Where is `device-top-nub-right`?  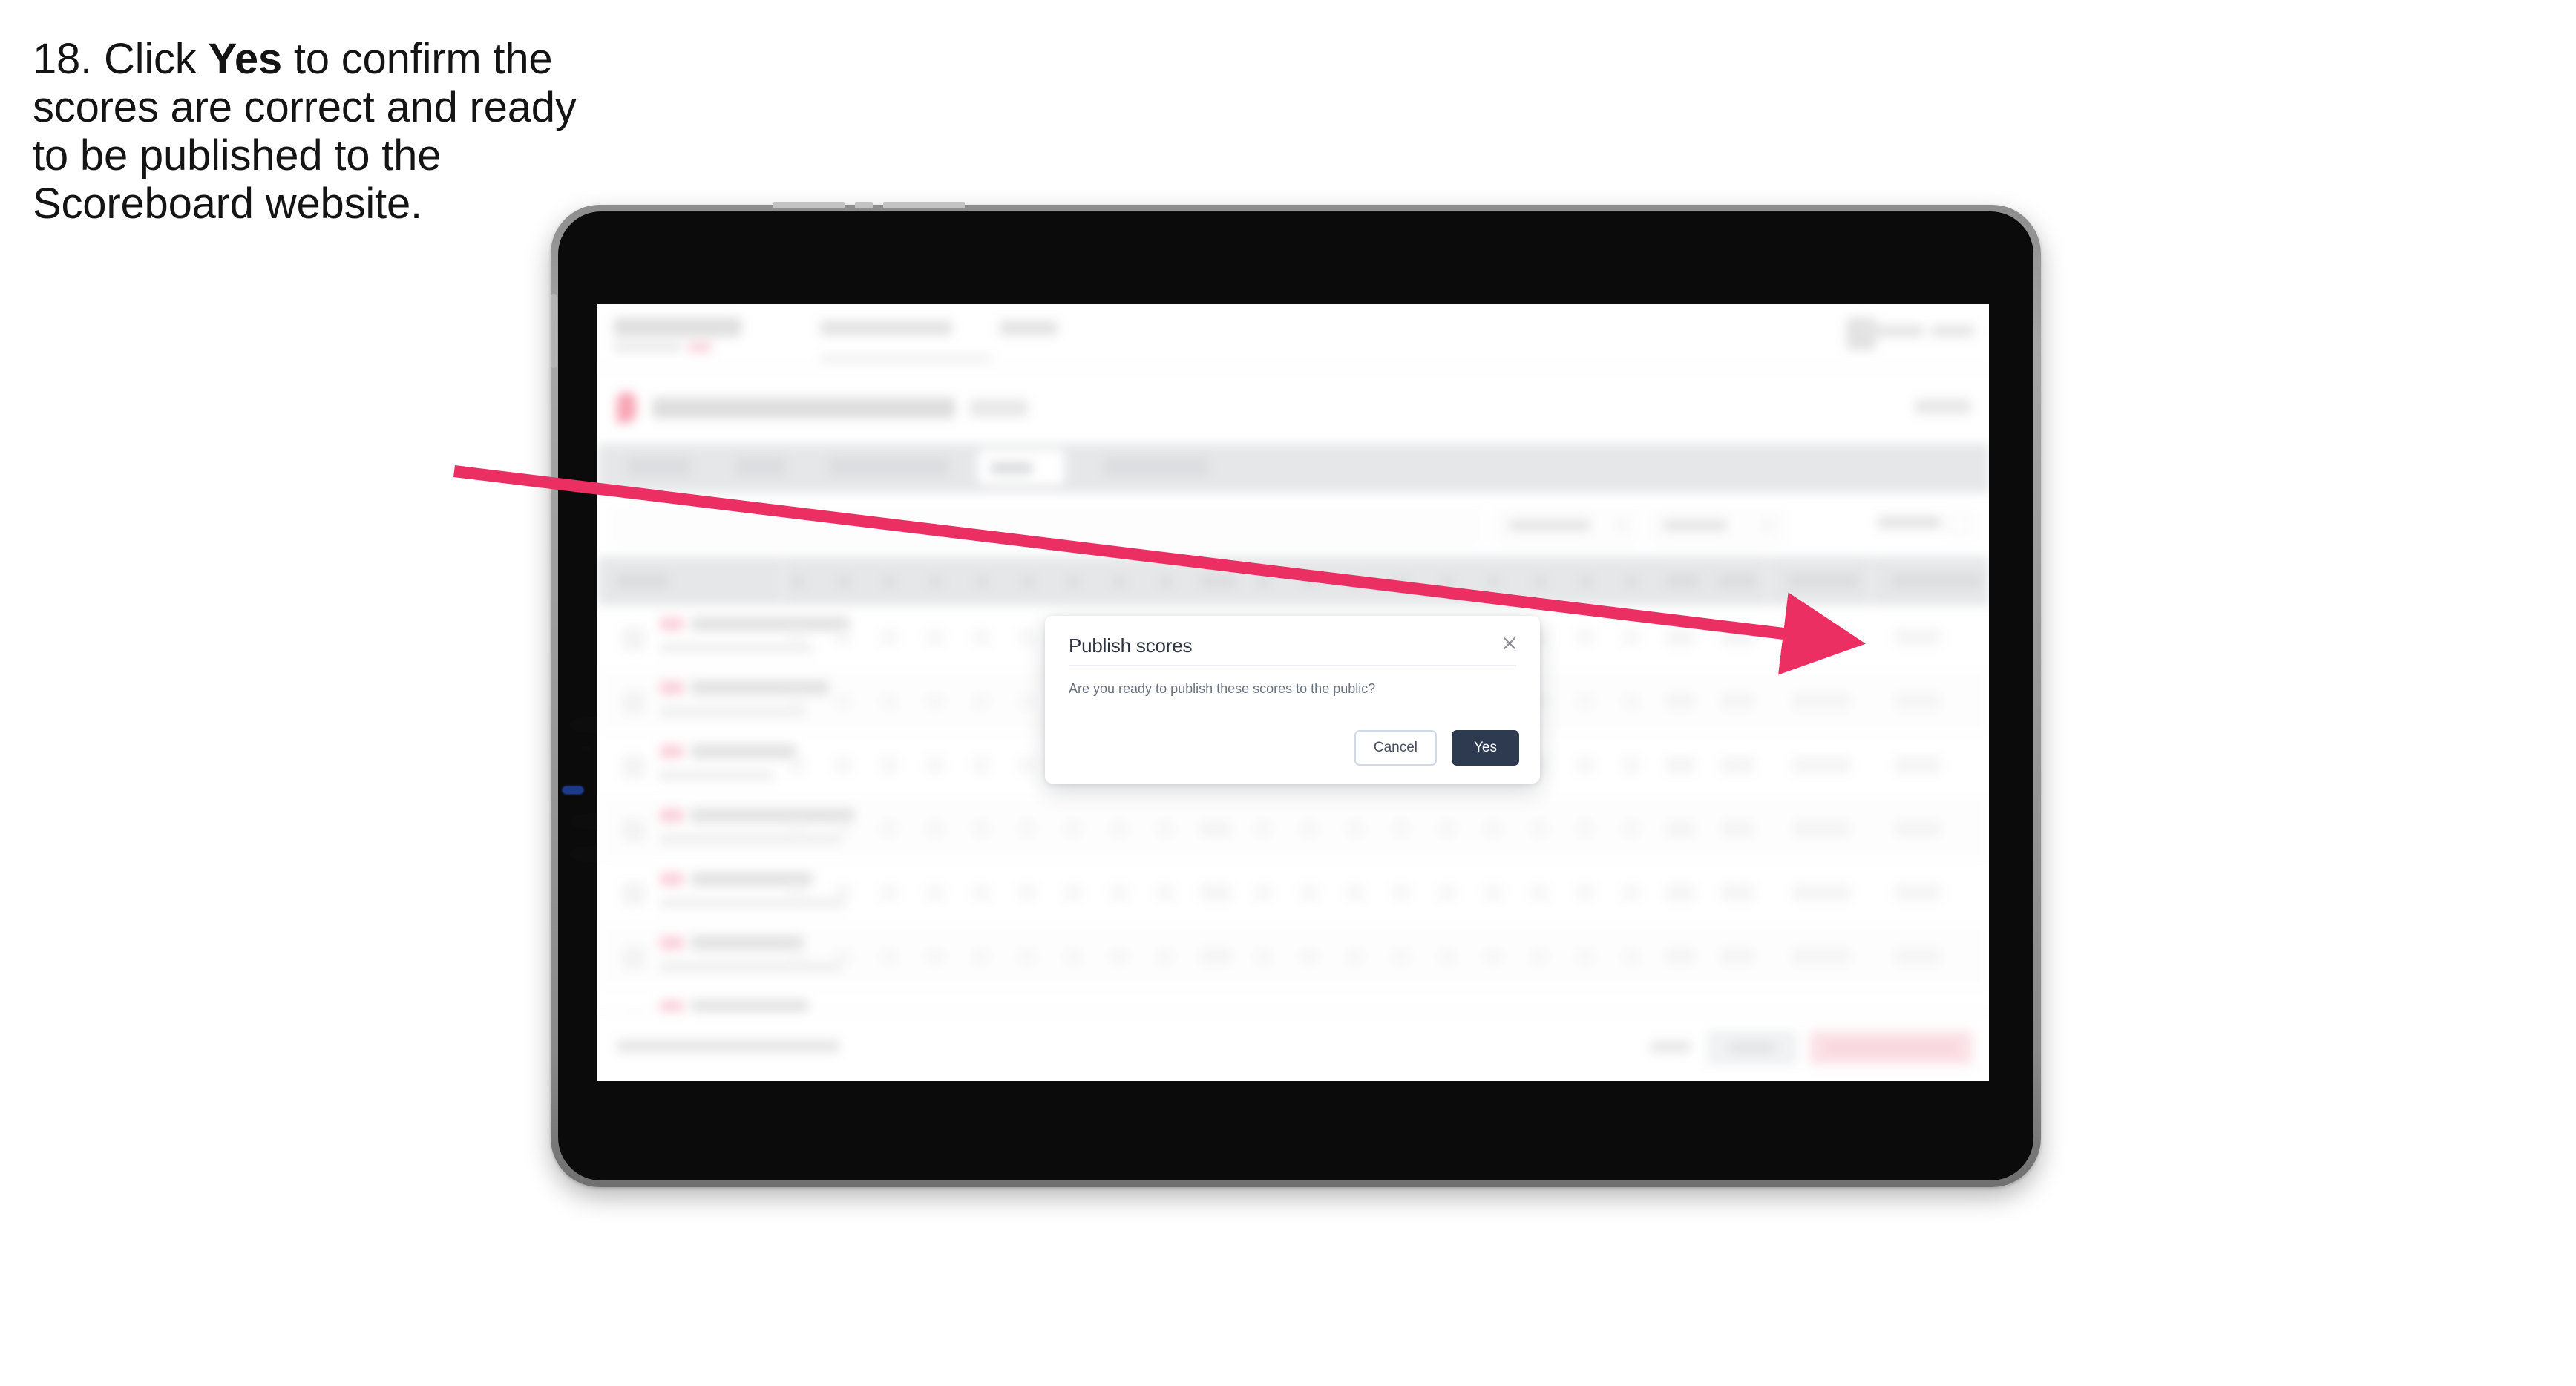
device-top-nub-right is located at coordinates (924, 205).